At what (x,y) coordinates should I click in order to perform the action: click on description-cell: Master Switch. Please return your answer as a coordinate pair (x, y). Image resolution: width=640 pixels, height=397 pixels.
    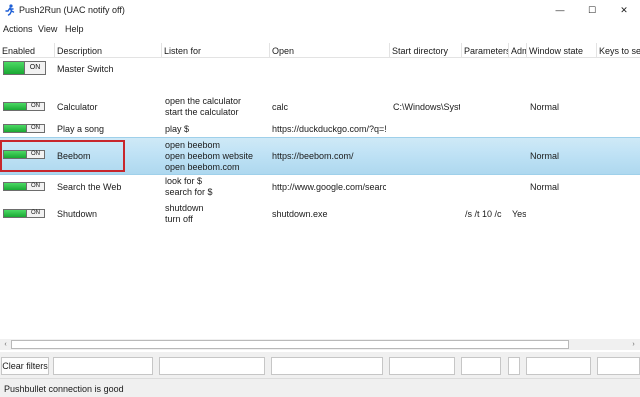
    Looking at the image, I should click on (85, 69).